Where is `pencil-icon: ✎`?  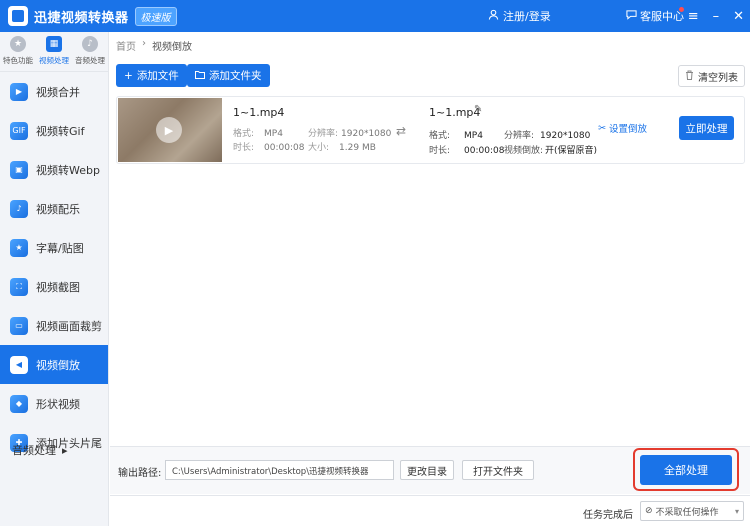 pencil-icon: ✎ is located at coordinates (478, 109).